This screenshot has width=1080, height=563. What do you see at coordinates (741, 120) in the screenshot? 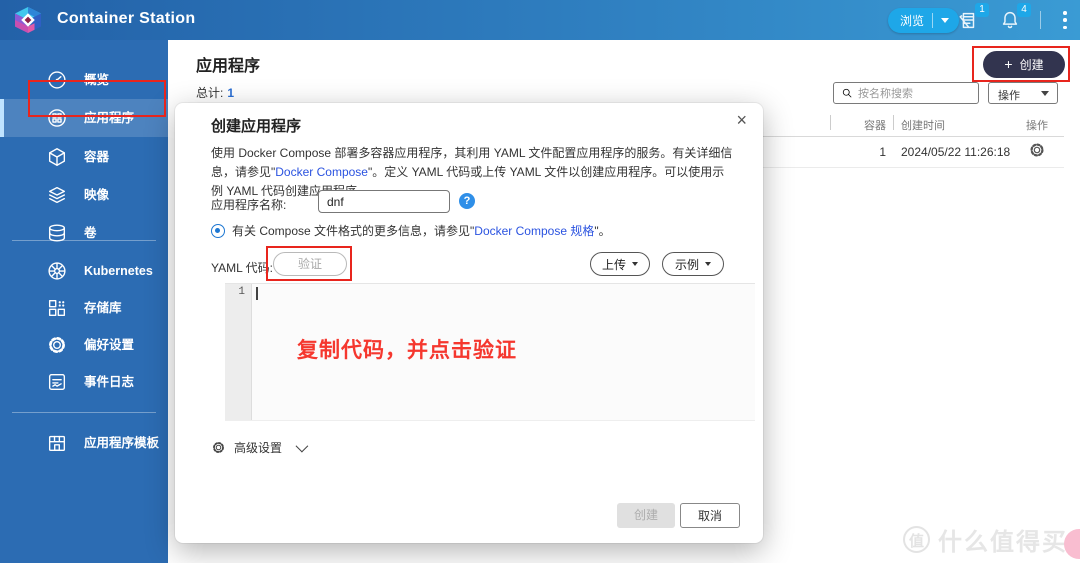
I see `close-icon: ×` at bounding box center [741, 120].